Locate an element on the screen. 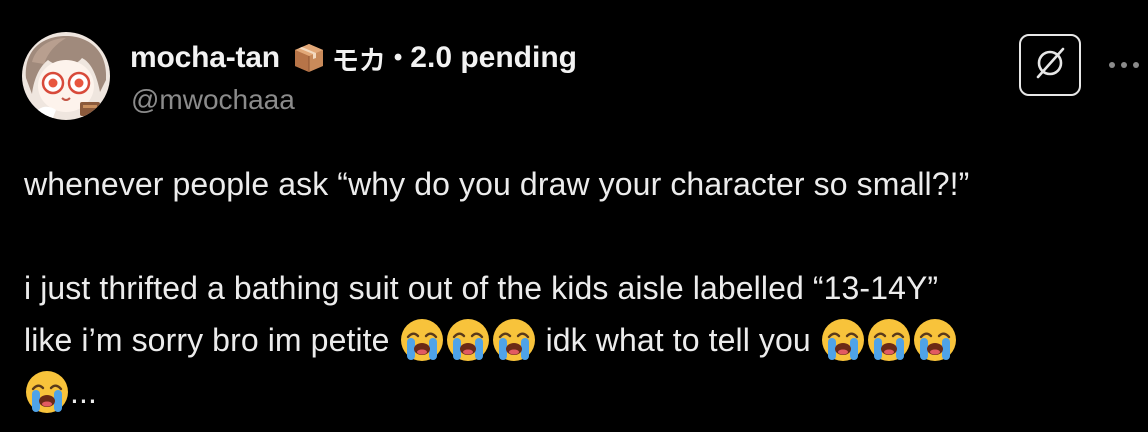  post-text-segment: like i’m sorry bro im petite is located at coordinates (207, 340).